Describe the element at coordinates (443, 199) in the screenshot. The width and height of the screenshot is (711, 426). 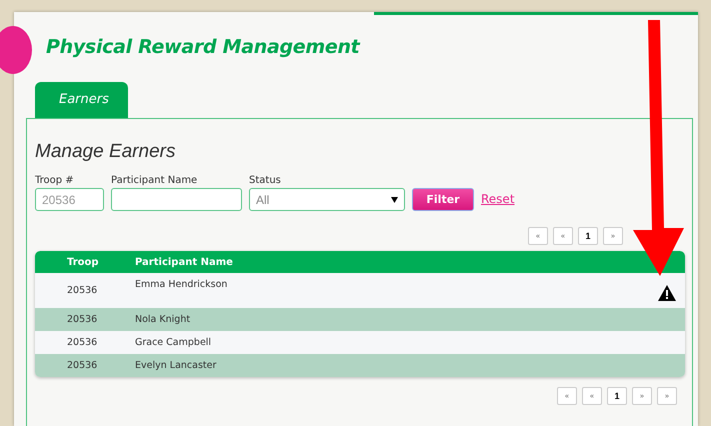
I see `filter-button: Filter` at that location.